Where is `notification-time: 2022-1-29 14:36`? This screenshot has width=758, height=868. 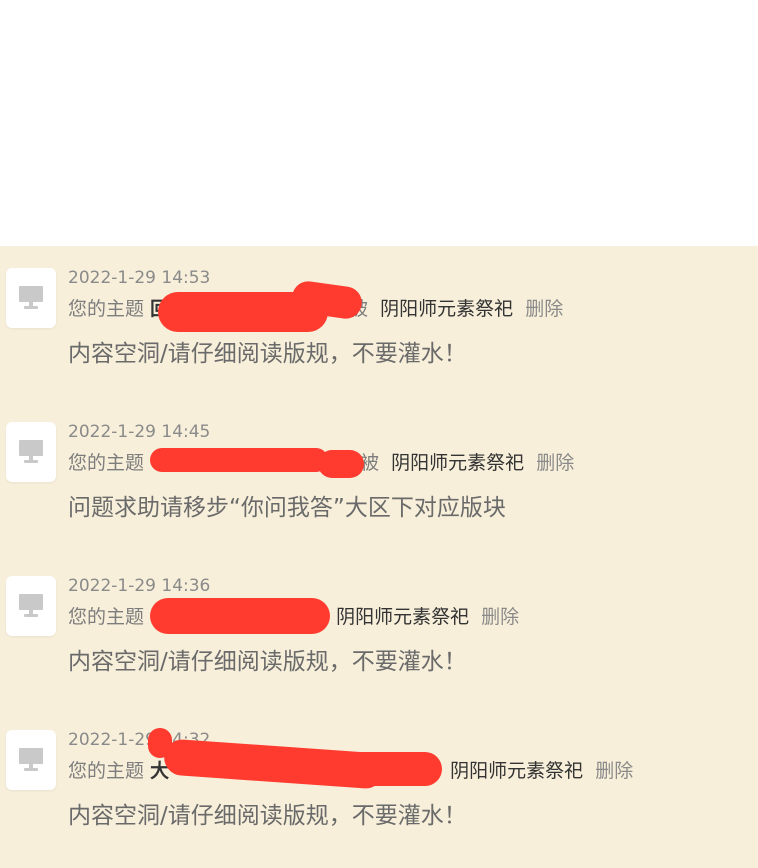
notification-time: 2022-1-29 14:36 is located at coordinates (139, 586).